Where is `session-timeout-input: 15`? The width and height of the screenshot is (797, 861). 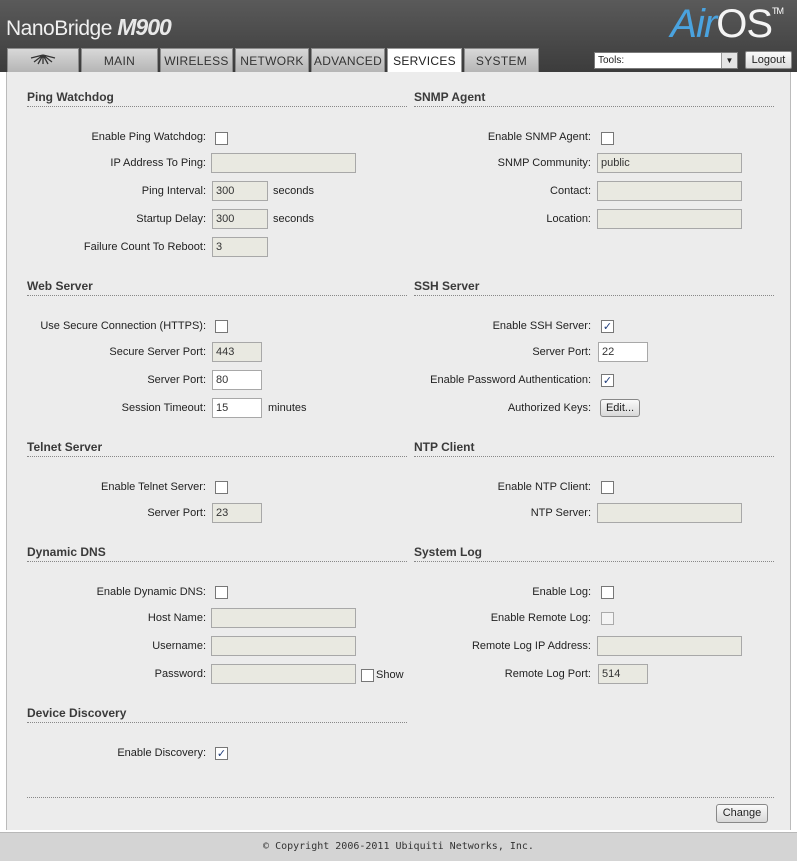 session-timeout-input: 15 is located at coordinates (237, 408).